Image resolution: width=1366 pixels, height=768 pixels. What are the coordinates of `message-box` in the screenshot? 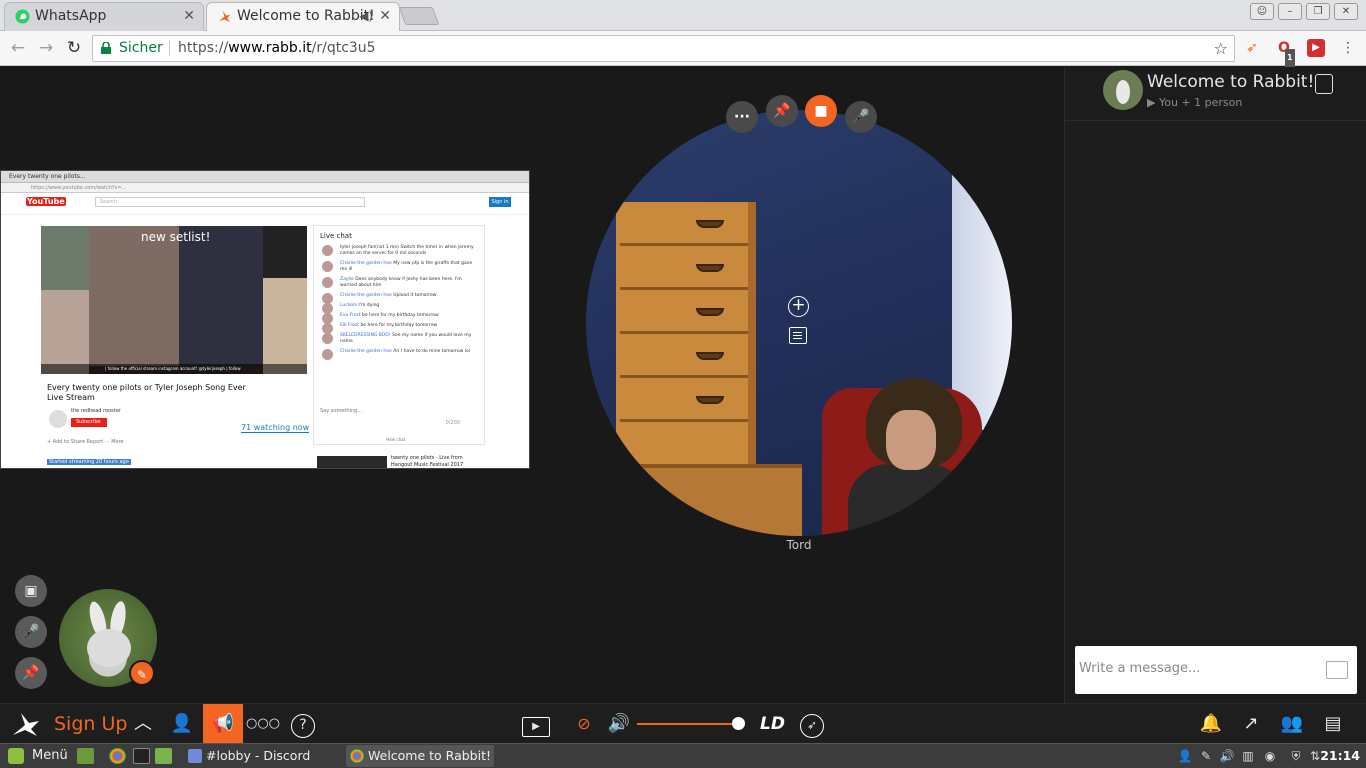 It's located at (1216, 670).